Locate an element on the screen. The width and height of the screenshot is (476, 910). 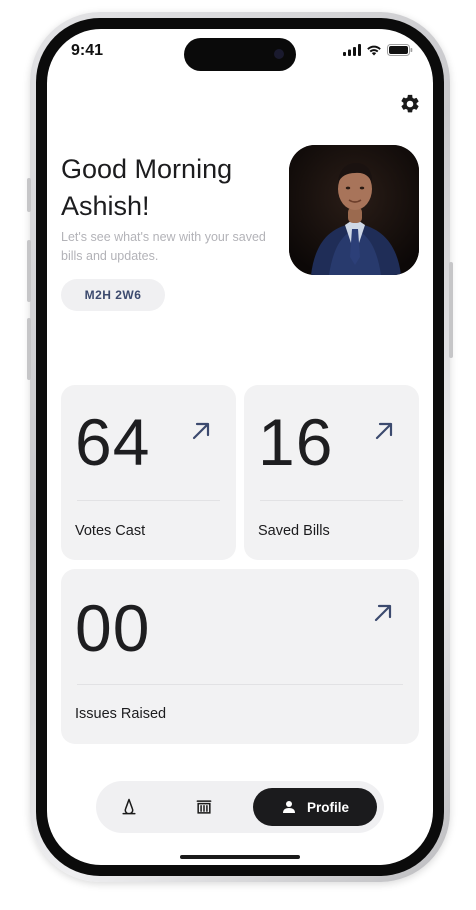
status-icons is located at coordinates (378, 50).